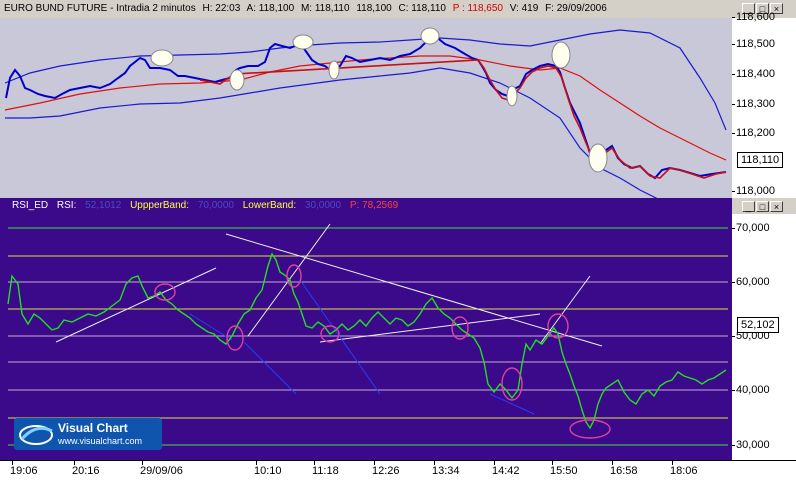  I want to click on maximize-button: □, so click(762, 206).